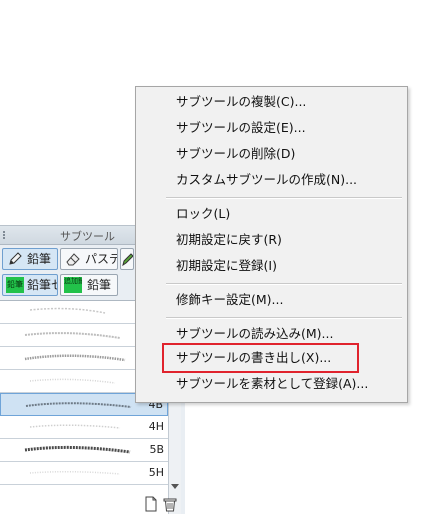  What do you see at coordinates (92, 505) in the screenshot?
I see `palette-bottom-bar` at bounding box center [92, 505].